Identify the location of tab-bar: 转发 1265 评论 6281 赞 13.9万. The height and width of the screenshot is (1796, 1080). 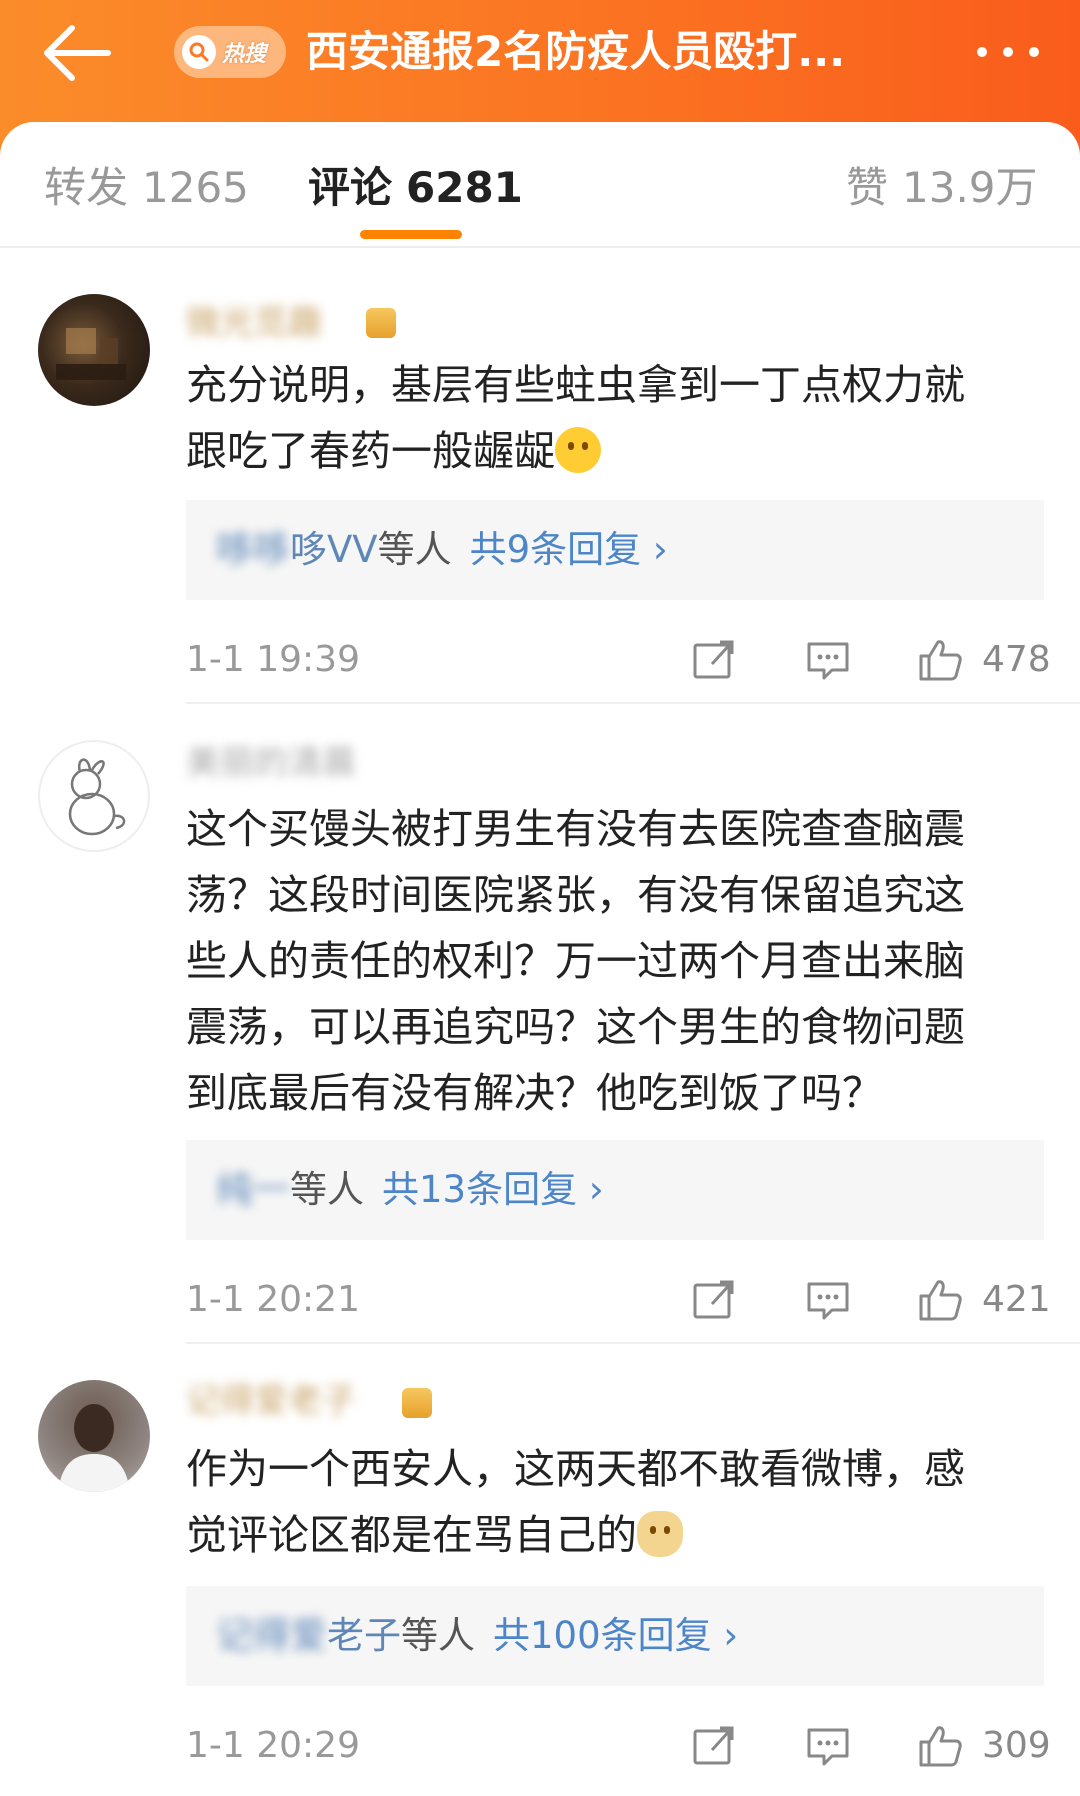
(540, 185).